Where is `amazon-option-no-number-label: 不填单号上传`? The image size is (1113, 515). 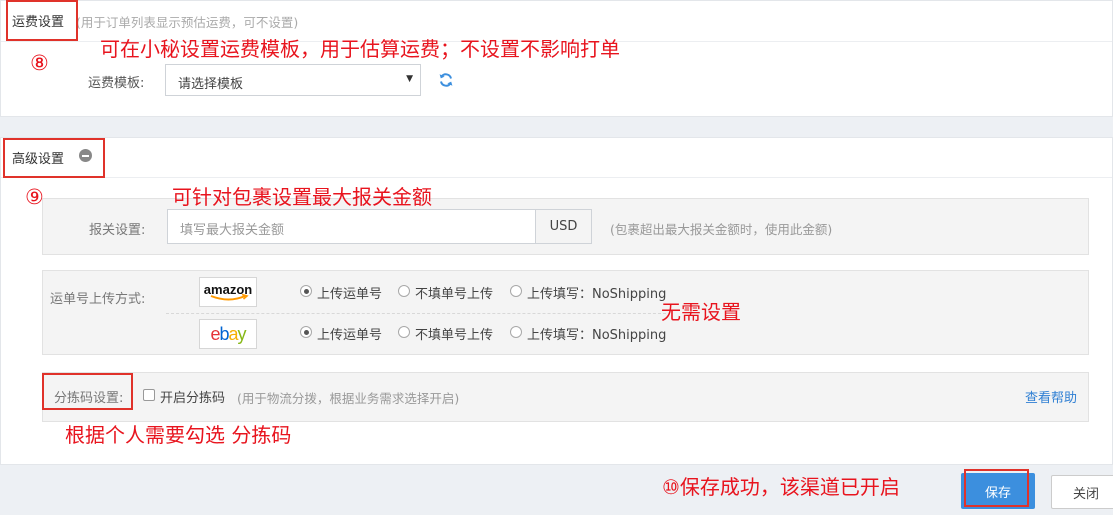 amazon-option-no-number-label: 不填单号上传 is located at coordinates (454, 294).